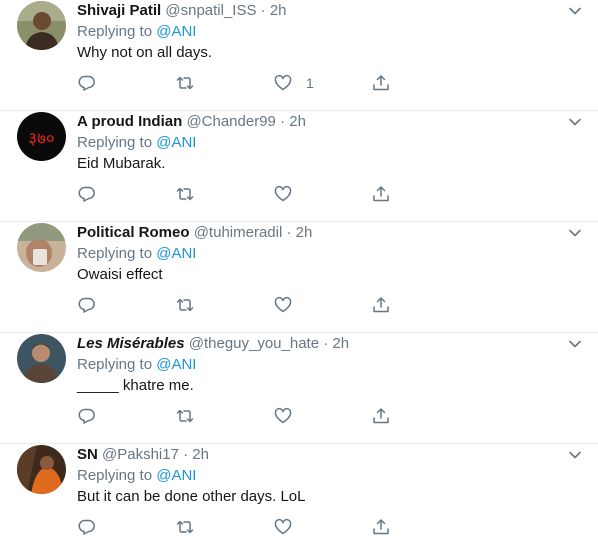  Describe the element at coordinates (317, 455) in the screenshot. I see `tweet-header: SN @Pakshi17 · 2h` at that location.